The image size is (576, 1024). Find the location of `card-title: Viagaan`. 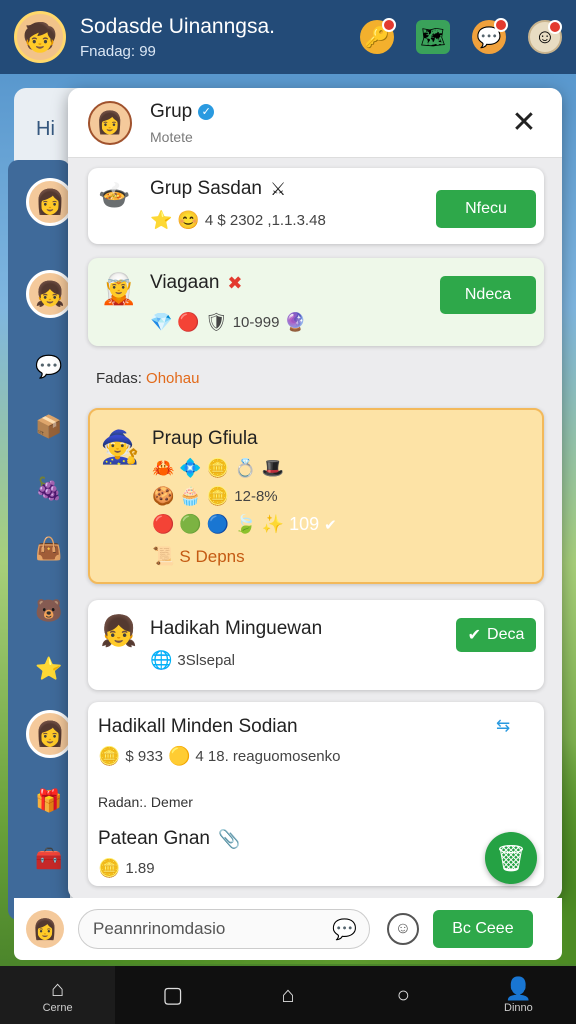

card-title: Viagaan is located at coordinates (185, 282).